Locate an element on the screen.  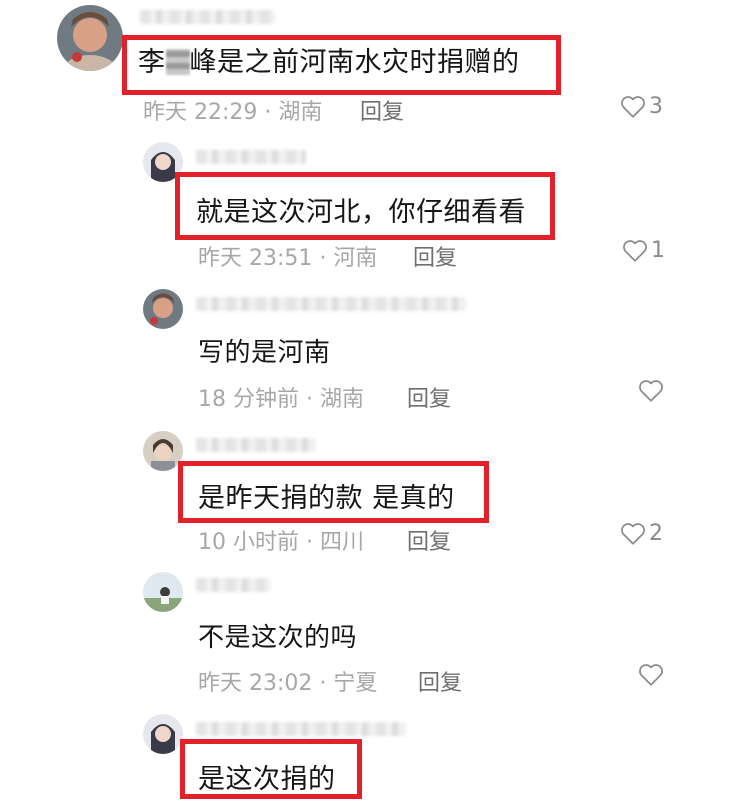
comment-meta: 昨天 23:51 · 河南 is located at coordinates (288, 258).